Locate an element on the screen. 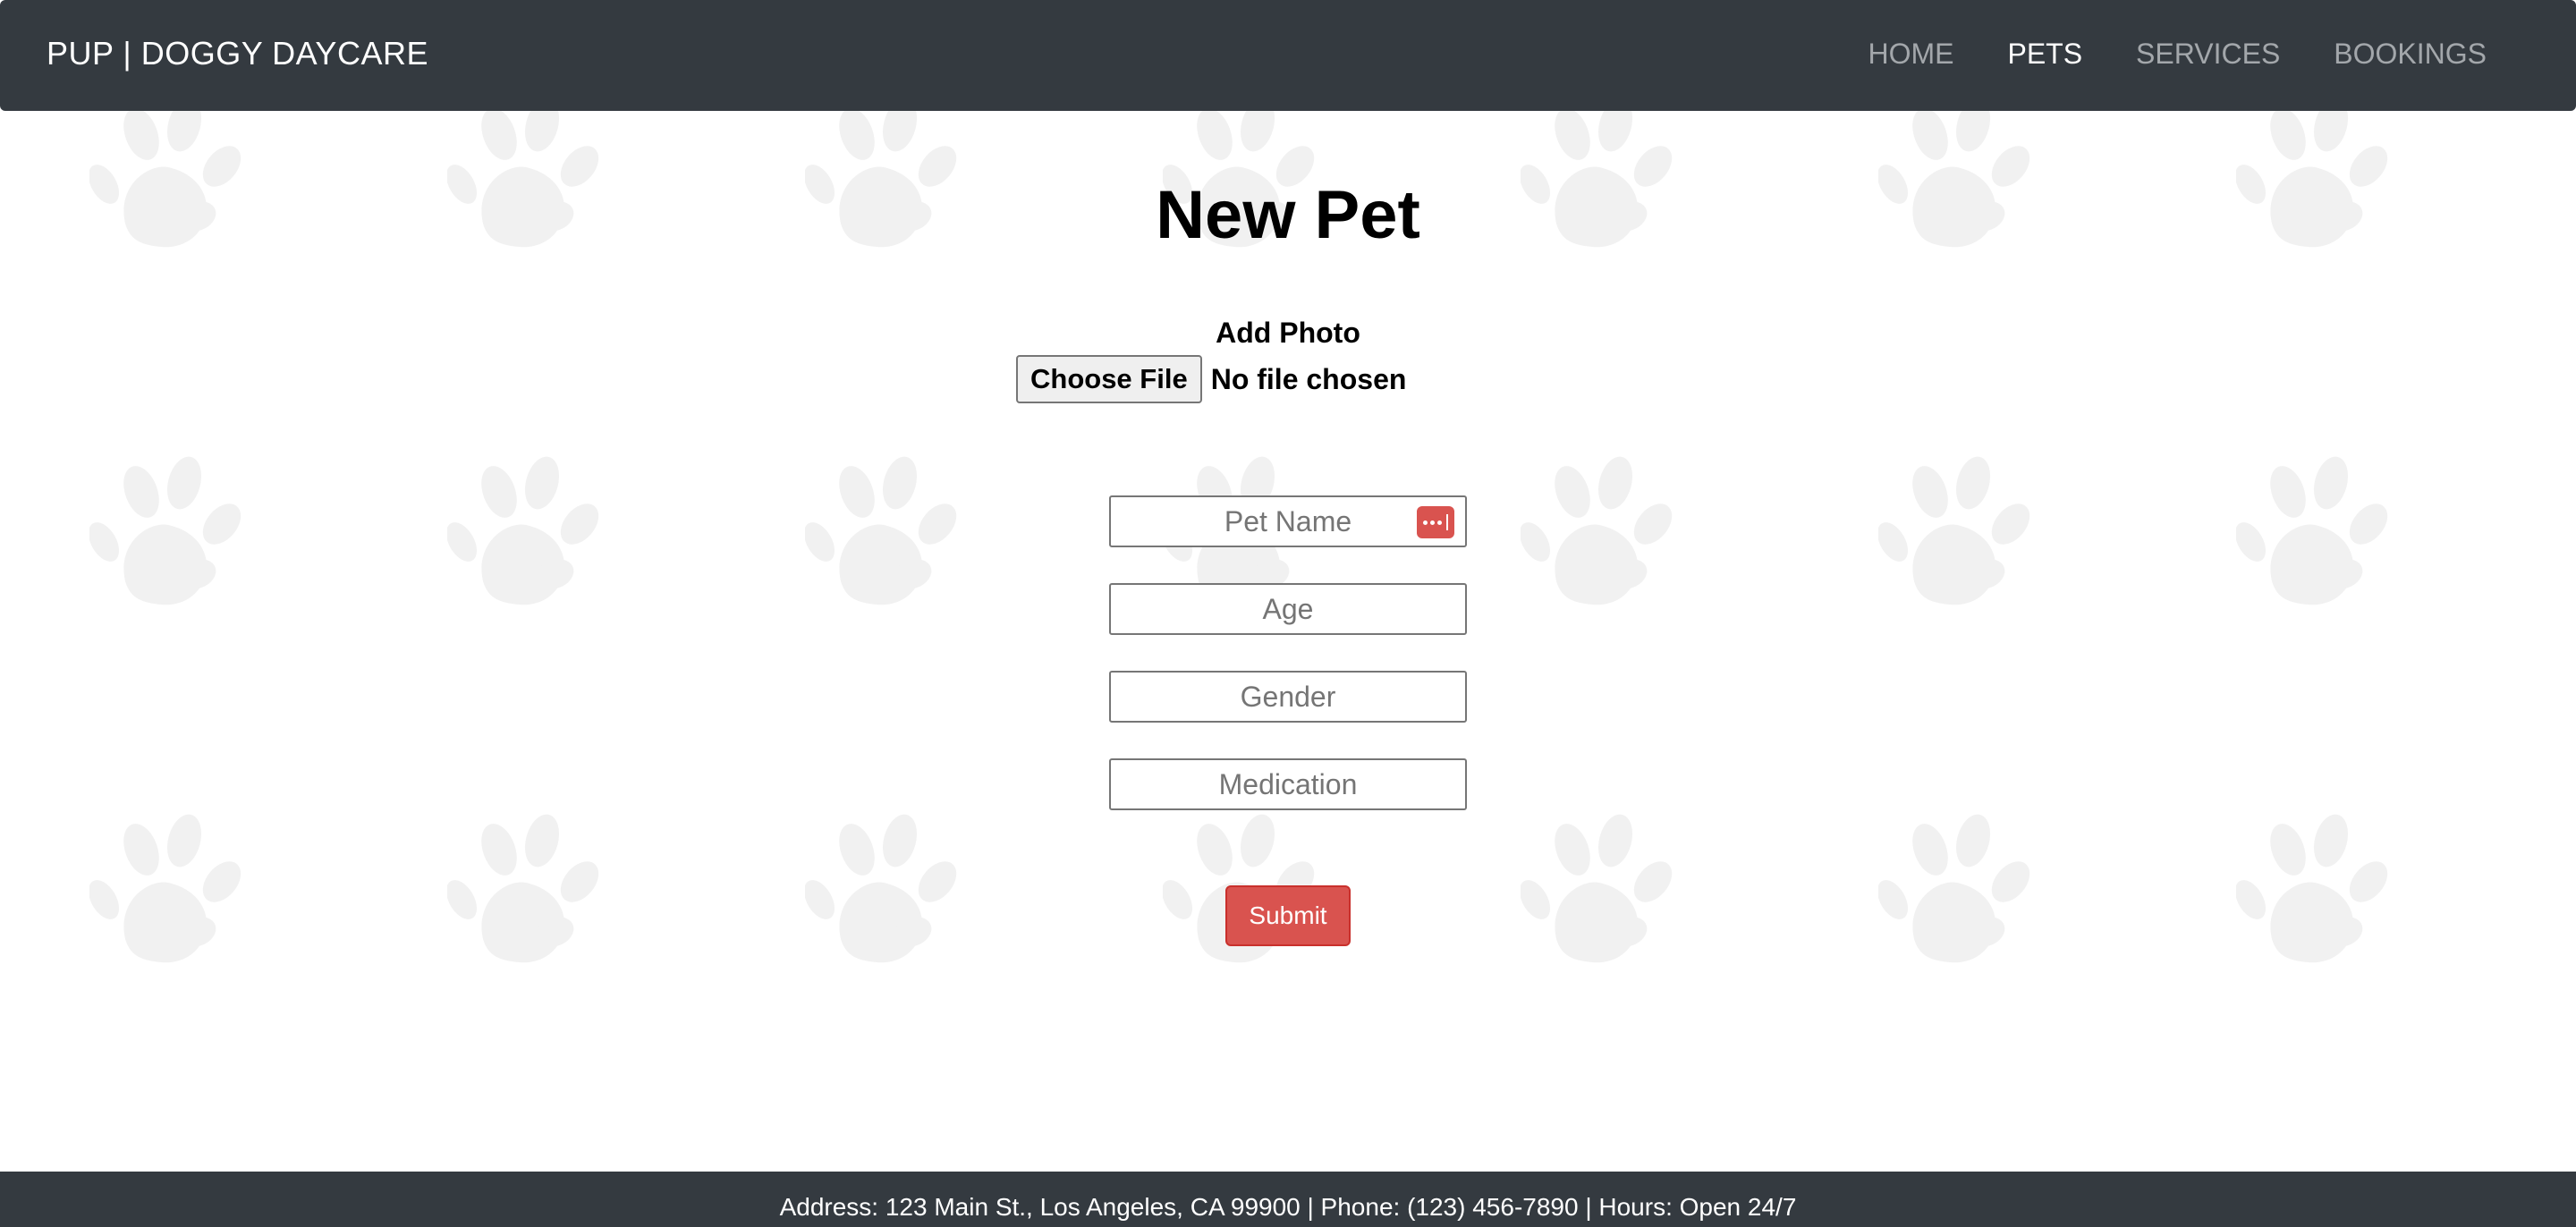 The height and width of the screenshot is (1227, 2576). age-input is located at coordinates (1288, 609).